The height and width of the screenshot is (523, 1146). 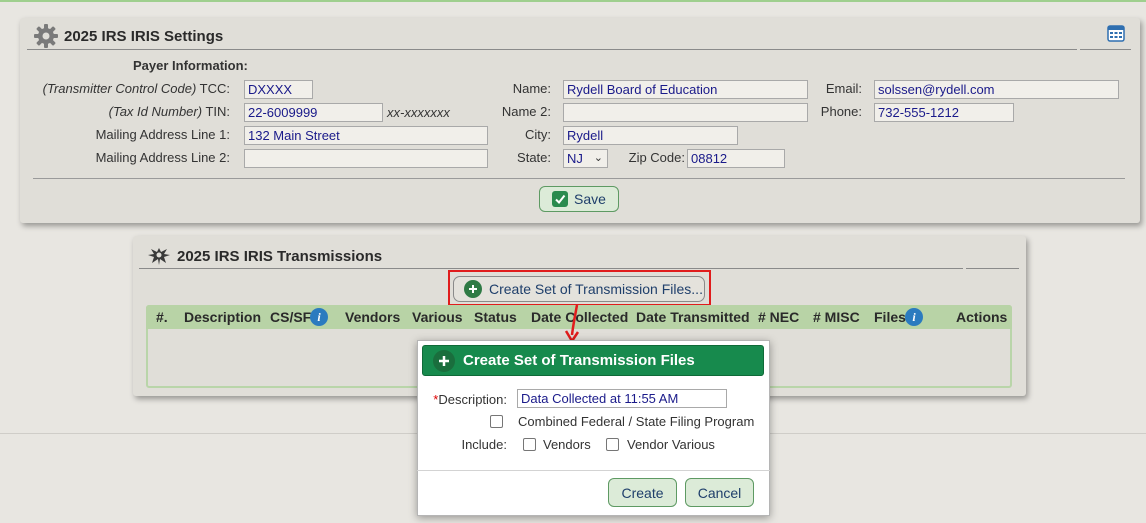 I want to click on city-label: City:, so click(x=538, y=134).